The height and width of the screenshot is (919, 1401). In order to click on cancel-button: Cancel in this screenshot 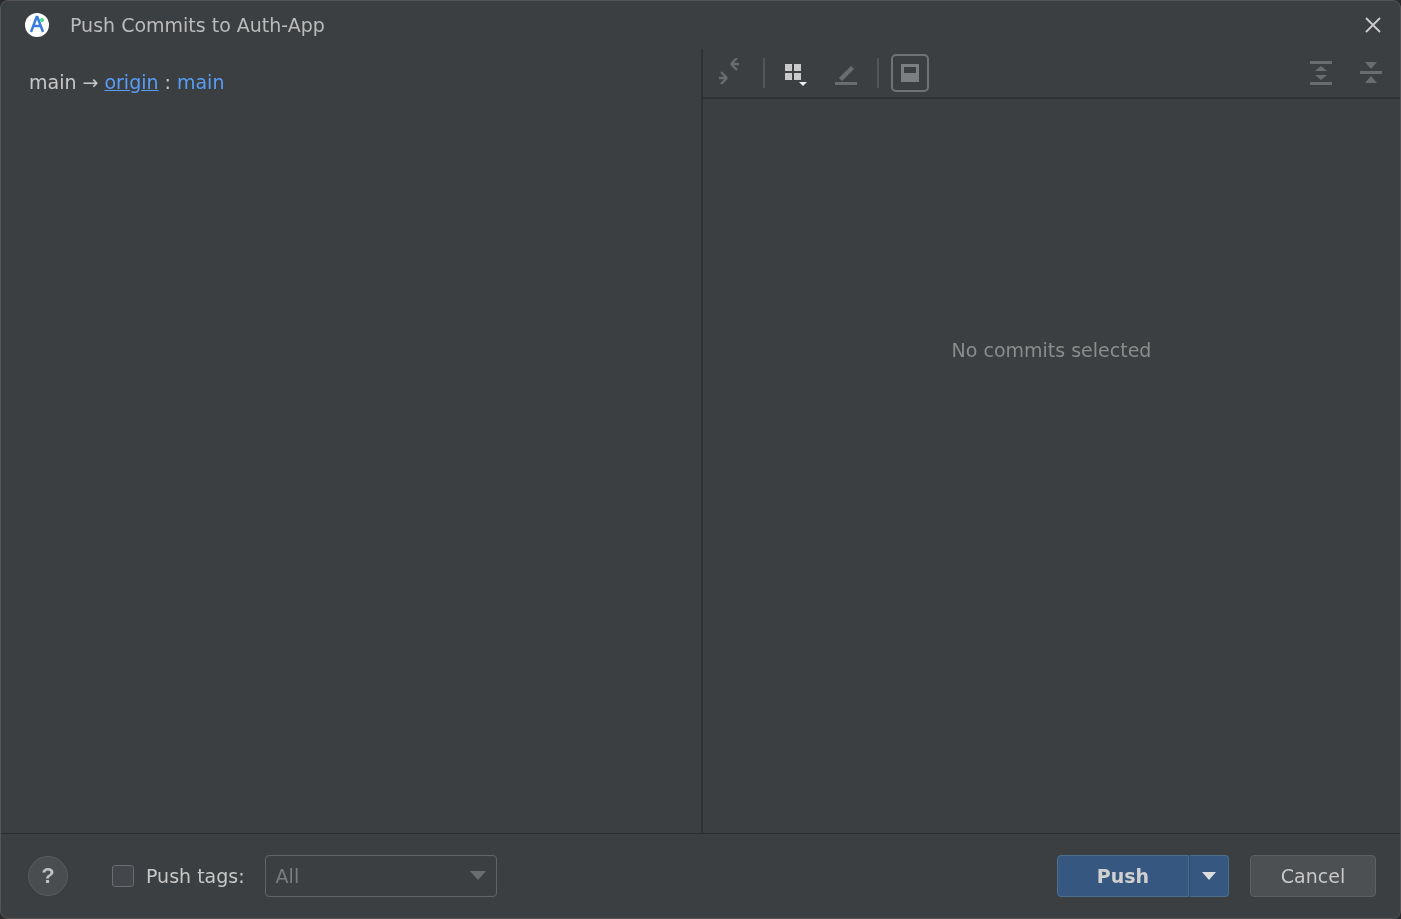, I will do `click(1313, 876)`.